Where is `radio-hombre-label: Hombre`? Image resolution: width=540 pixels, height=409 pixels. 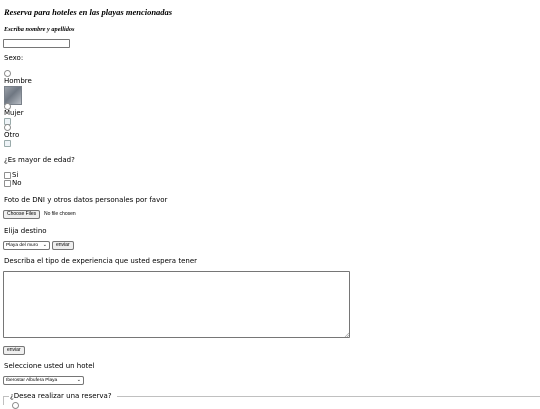
radio-hombre-label: Hombre is located at coordinates (18, 81).